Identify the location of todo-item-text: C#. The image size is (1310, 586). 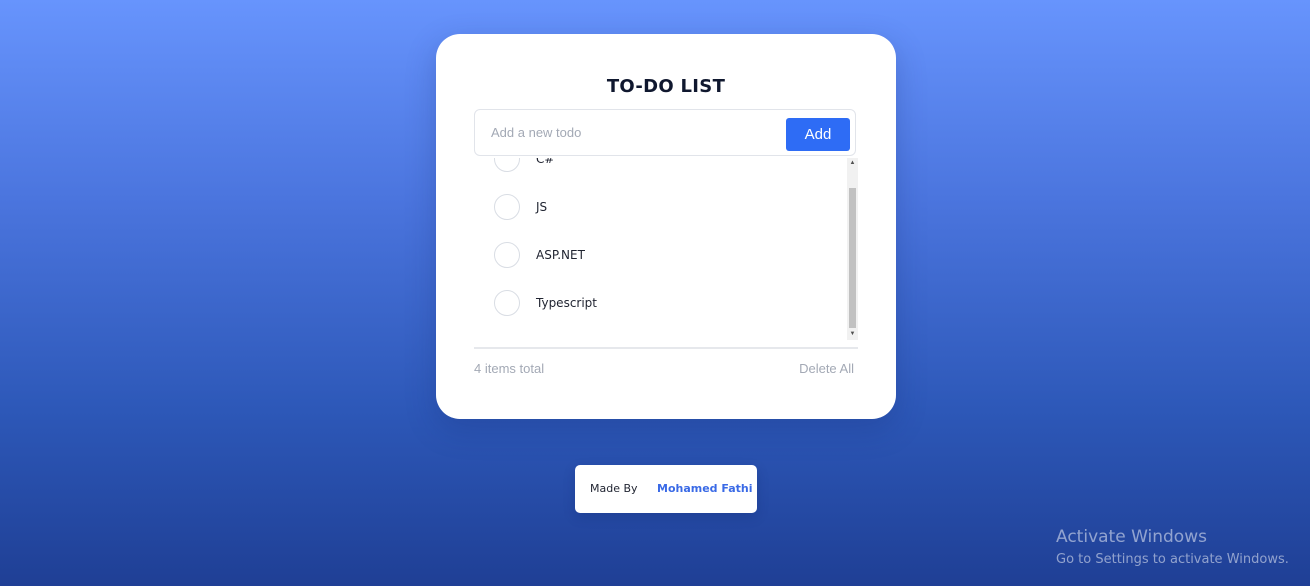
(545, 162).